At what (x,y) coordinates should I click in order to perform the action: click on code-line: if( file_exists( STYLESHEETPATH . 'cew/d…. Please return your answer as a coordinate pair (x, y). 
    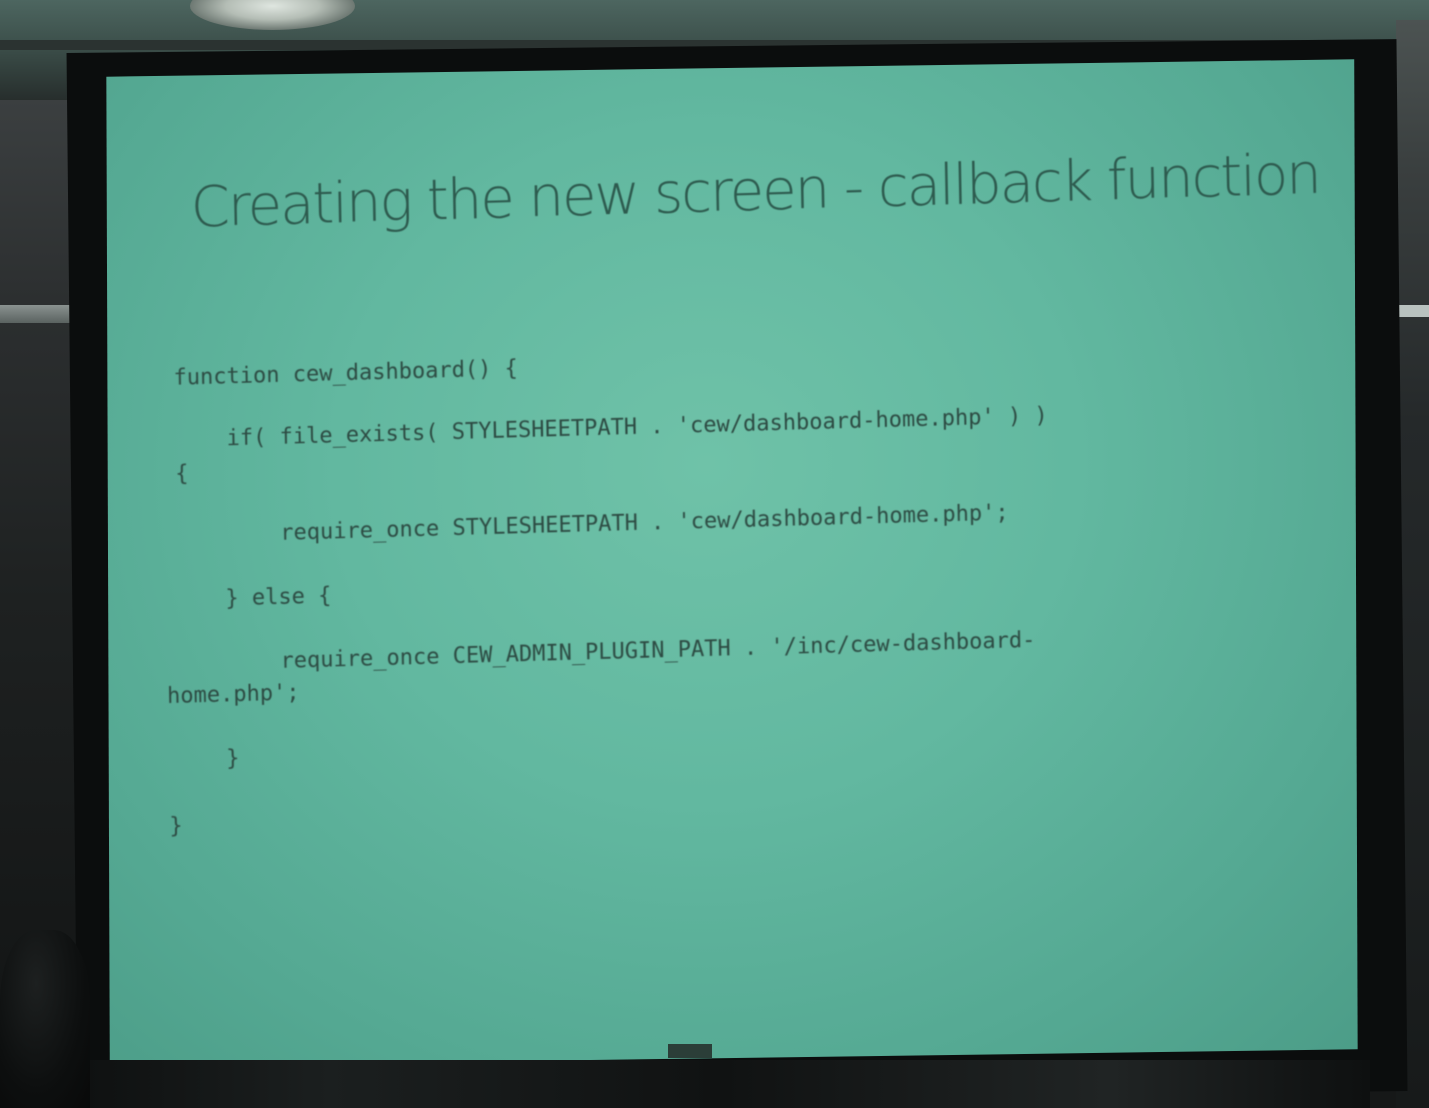
    Looking at the image, I should click on (637, 427).